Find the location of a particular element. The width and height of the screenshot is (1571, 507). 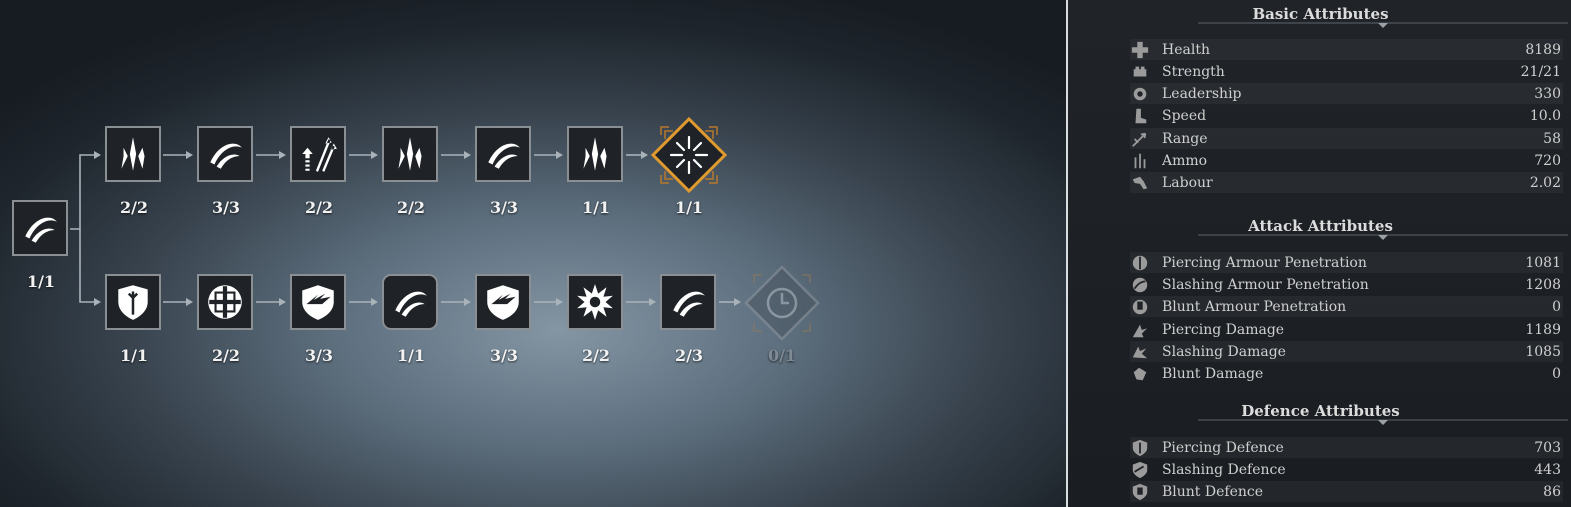

leadership-gear-icon is located at coordinates (1140, 94).